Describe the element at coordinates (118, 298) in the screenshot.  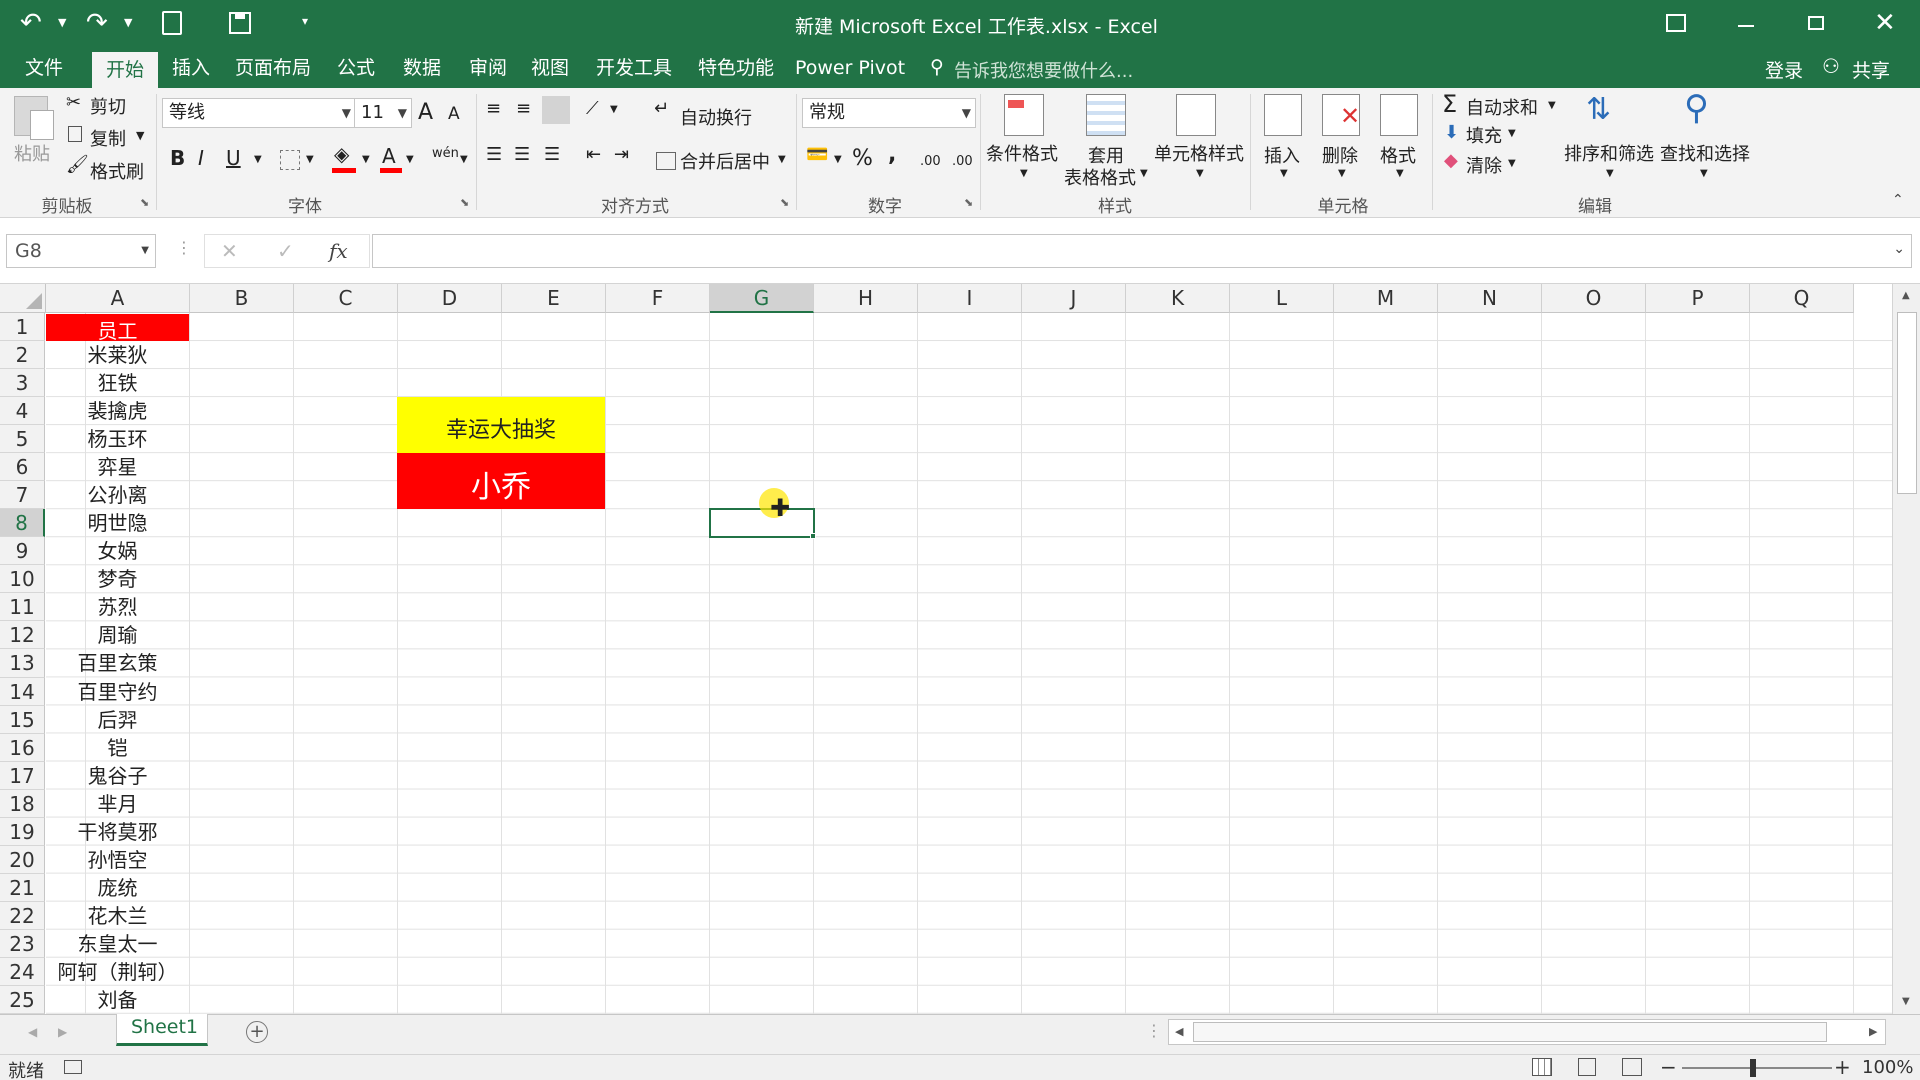
I see `column-header-a: A` at that location.